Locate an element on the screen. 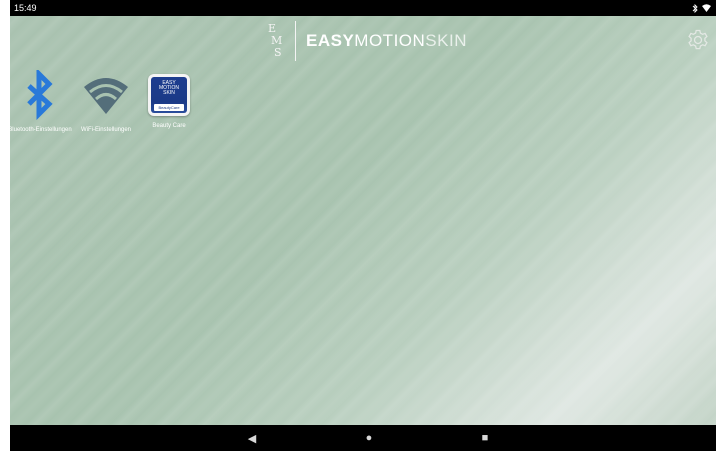 The height and width of the screenshot is (451, 716). logo-divider is located at coordinates (295, 41).